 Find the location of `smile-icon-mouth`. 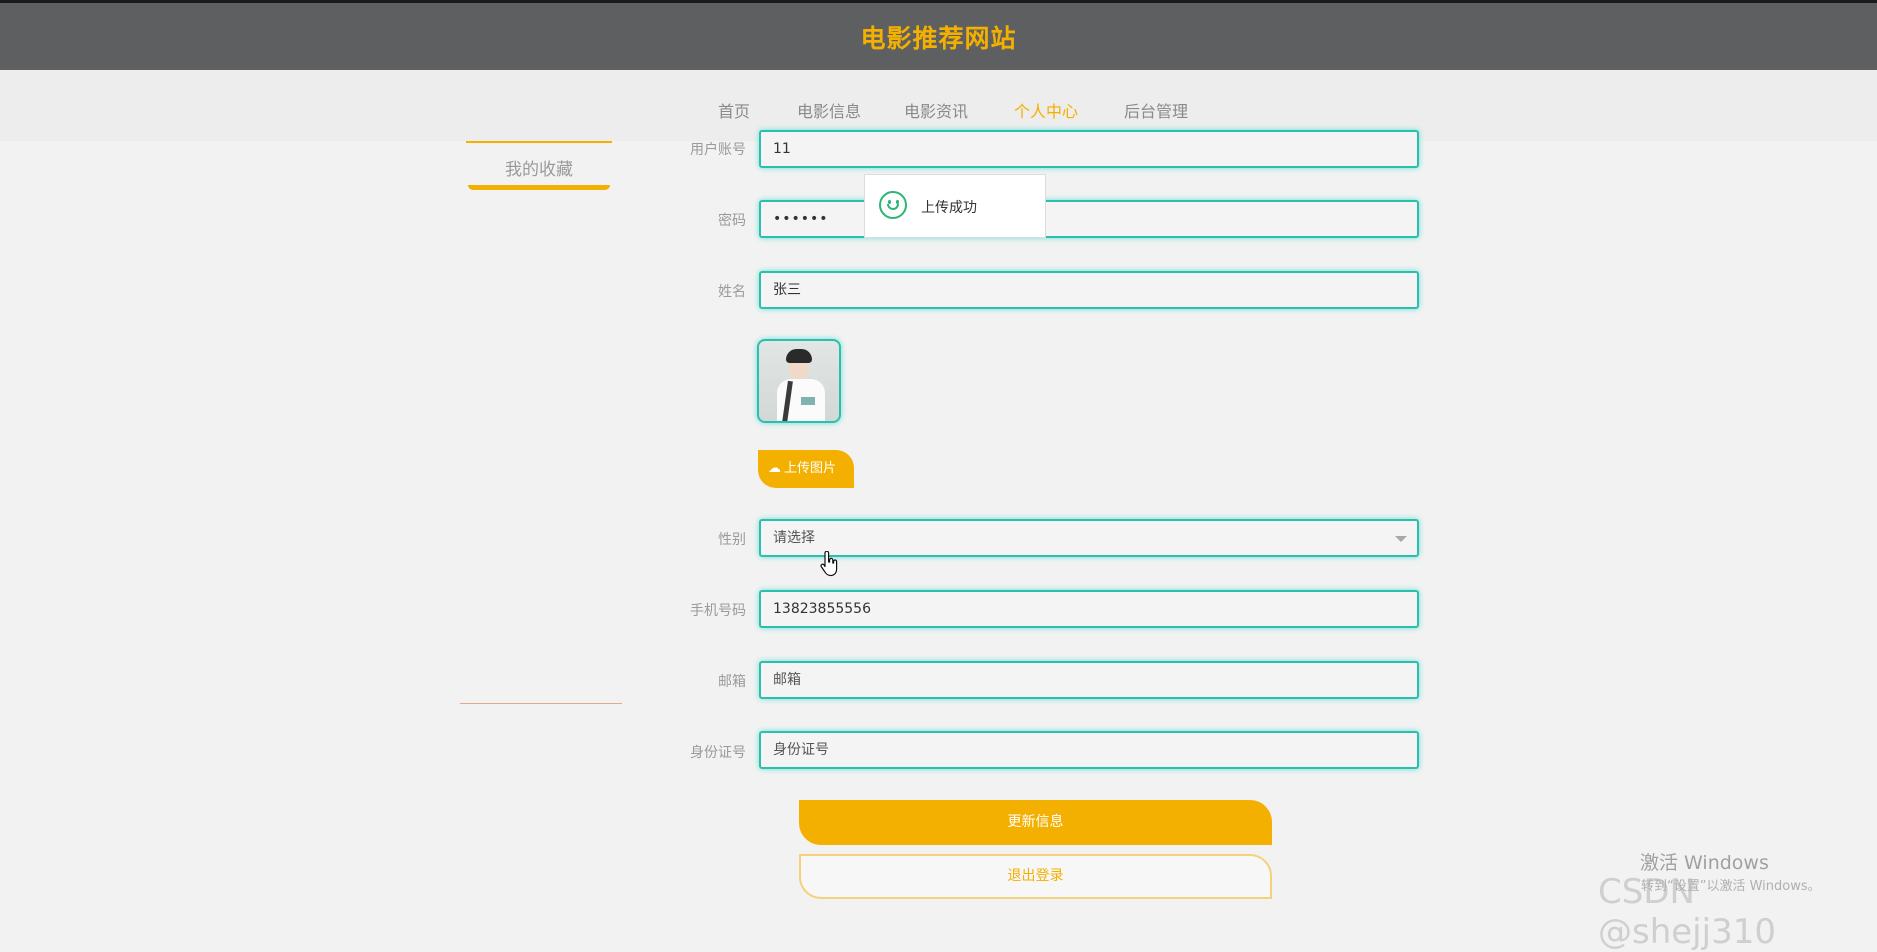

smile-icon-mouth is located at coordinates (893, 207).